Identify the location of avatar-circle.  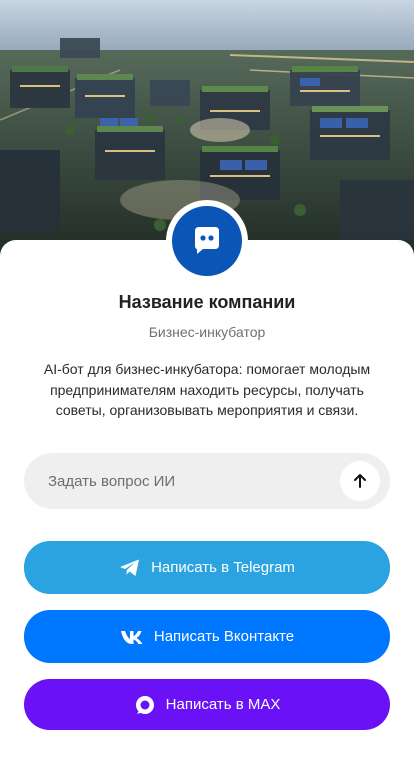
(207, 241).